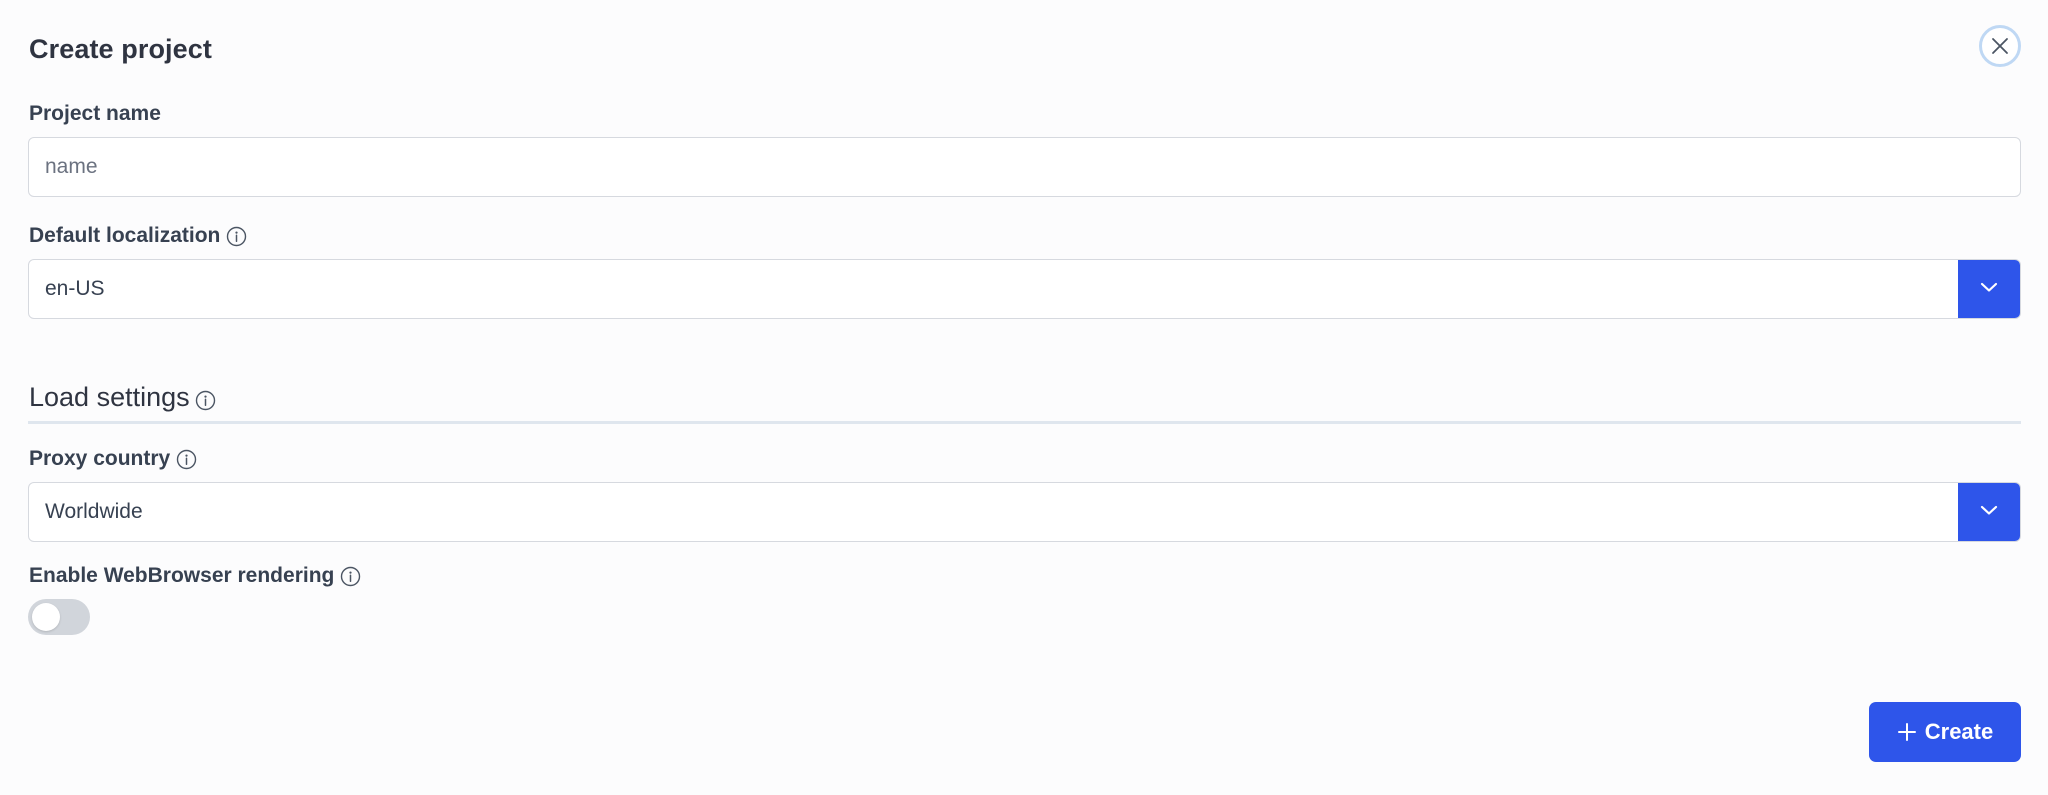 The image size is (2048, 795). What do you see at coordinates (1024, 289) in the screenshot?
I see `default-localization-select: en-US` at bounding box center [1024, 289].